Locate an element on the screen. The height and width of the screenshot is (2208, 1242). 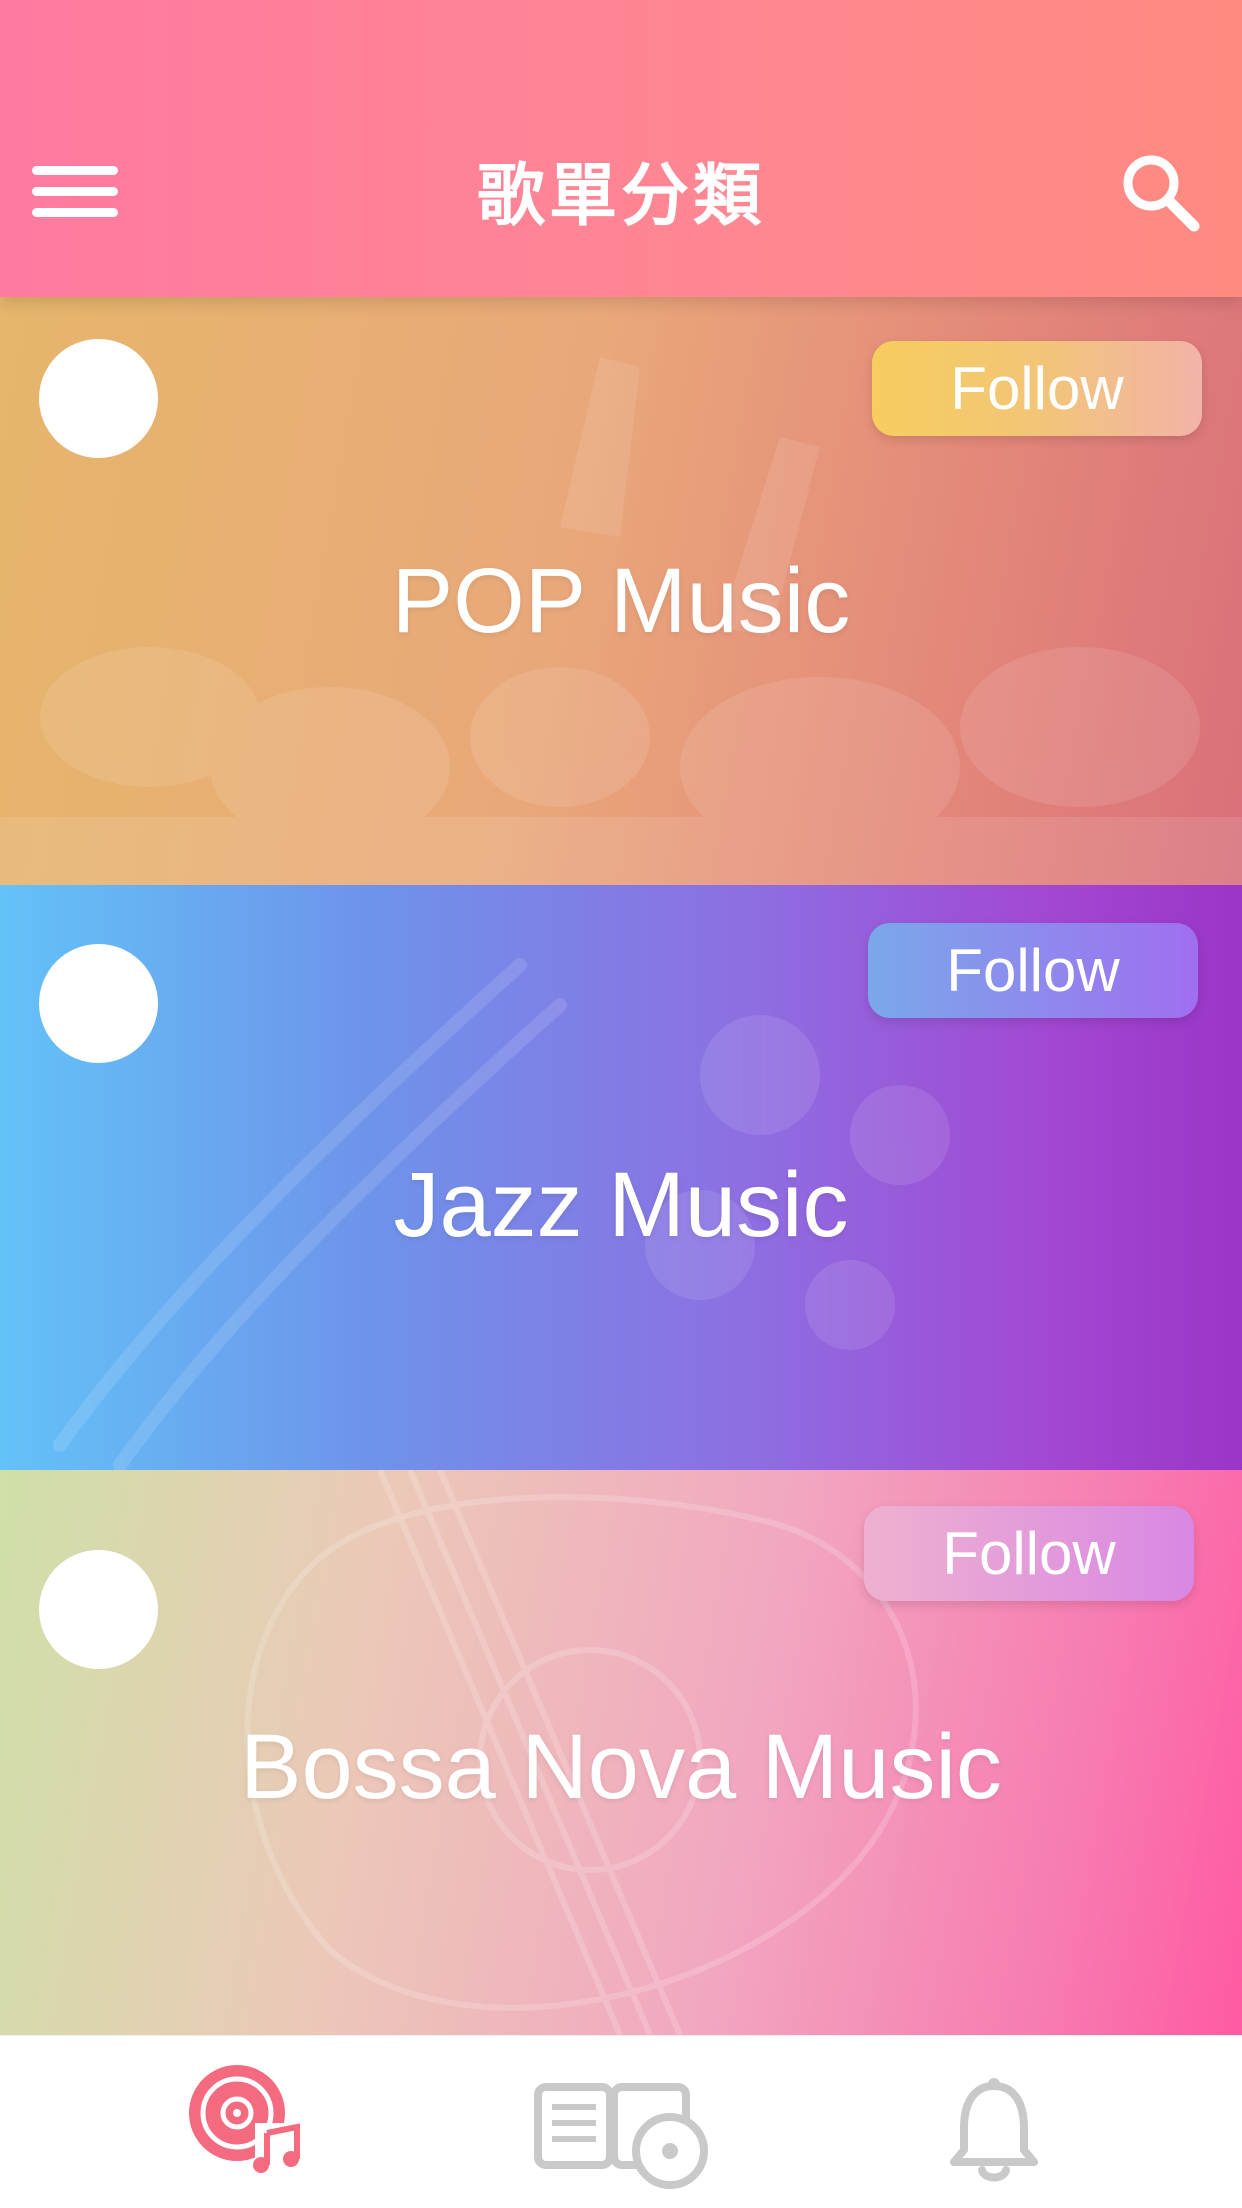
search-icon is located at coordinates (1161, 193).